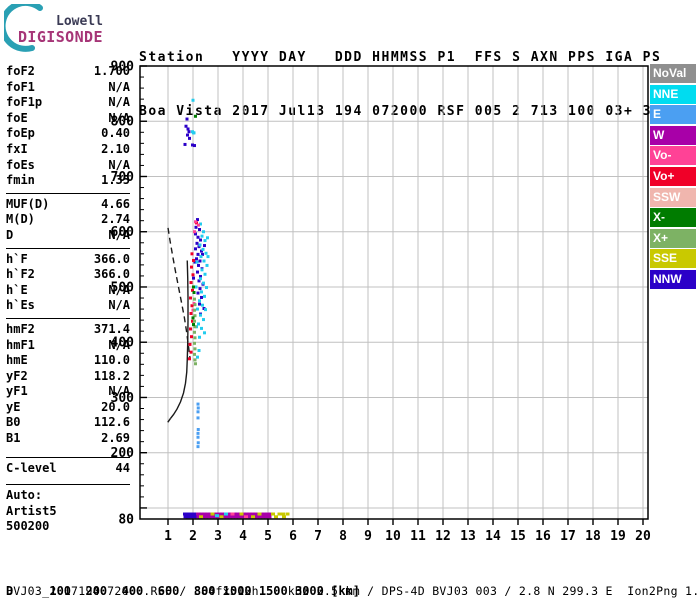 This screenshot has height=600, width=700. Describe the element at coordinates (618, 536) in the screenshot. I see `x-axis-tick-label: 19` at that location.